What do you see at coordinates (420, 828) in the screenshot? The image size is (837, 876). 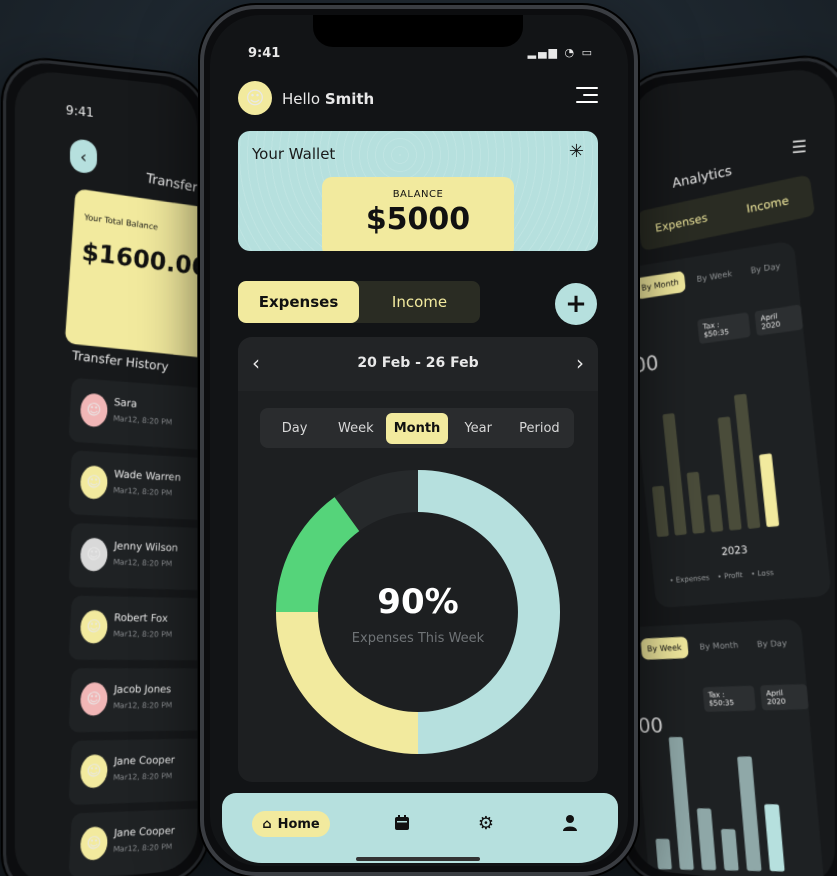 I see `bottom-nav: ⌂ Home ⚙` at bounding box center [420, 828].